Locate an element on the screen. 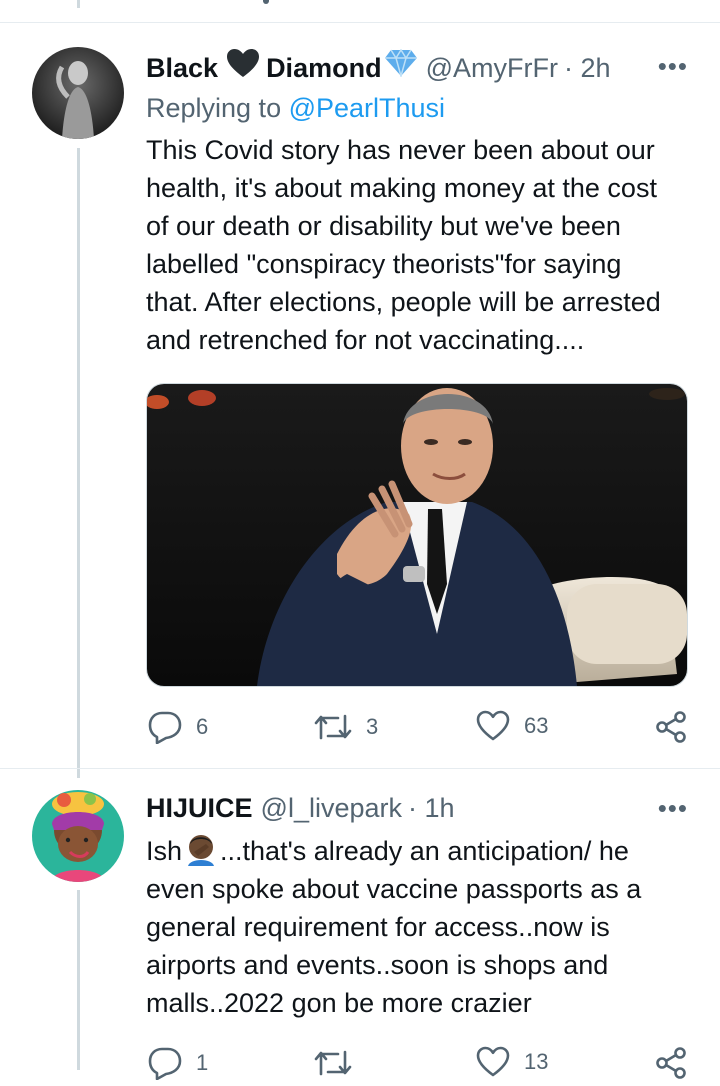  black-heart-icon is located at coordinates (243, 67).